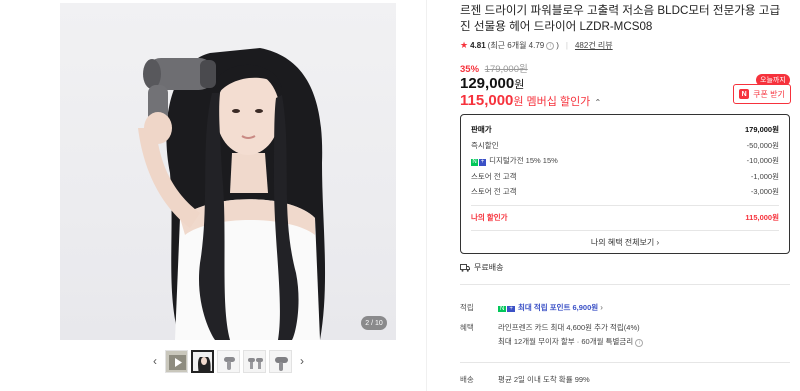 Image resolution: width=800 pixels, height=391 pixels. Describe the element at coordinates (478, 45) in the screenshot. I see `rating-score: 4.81` at that location.